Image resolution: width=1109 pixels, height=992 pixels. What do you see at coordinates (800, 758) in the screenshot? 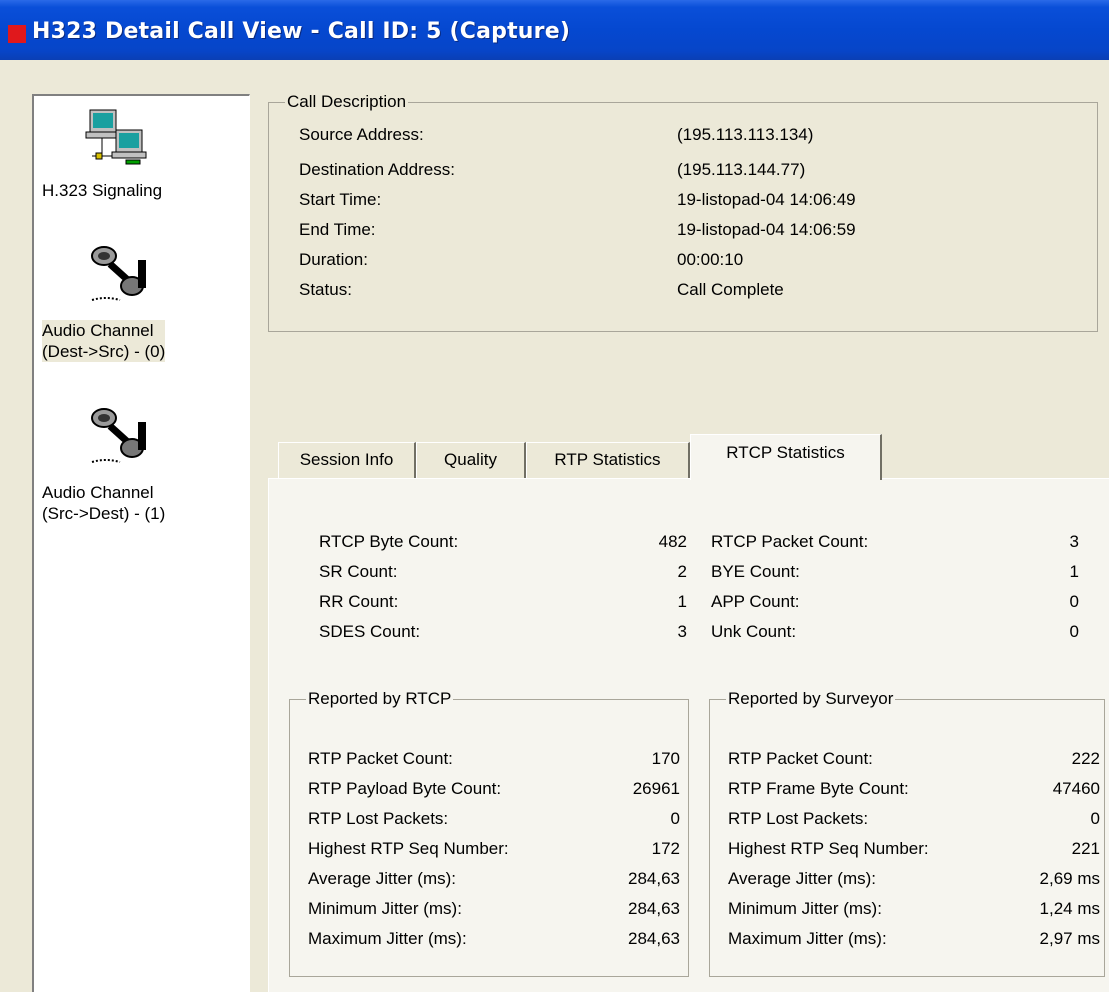
I see `surveyor-rtp-packet-count-label: RTP Packet Count:` at bounding box center [800, 758].